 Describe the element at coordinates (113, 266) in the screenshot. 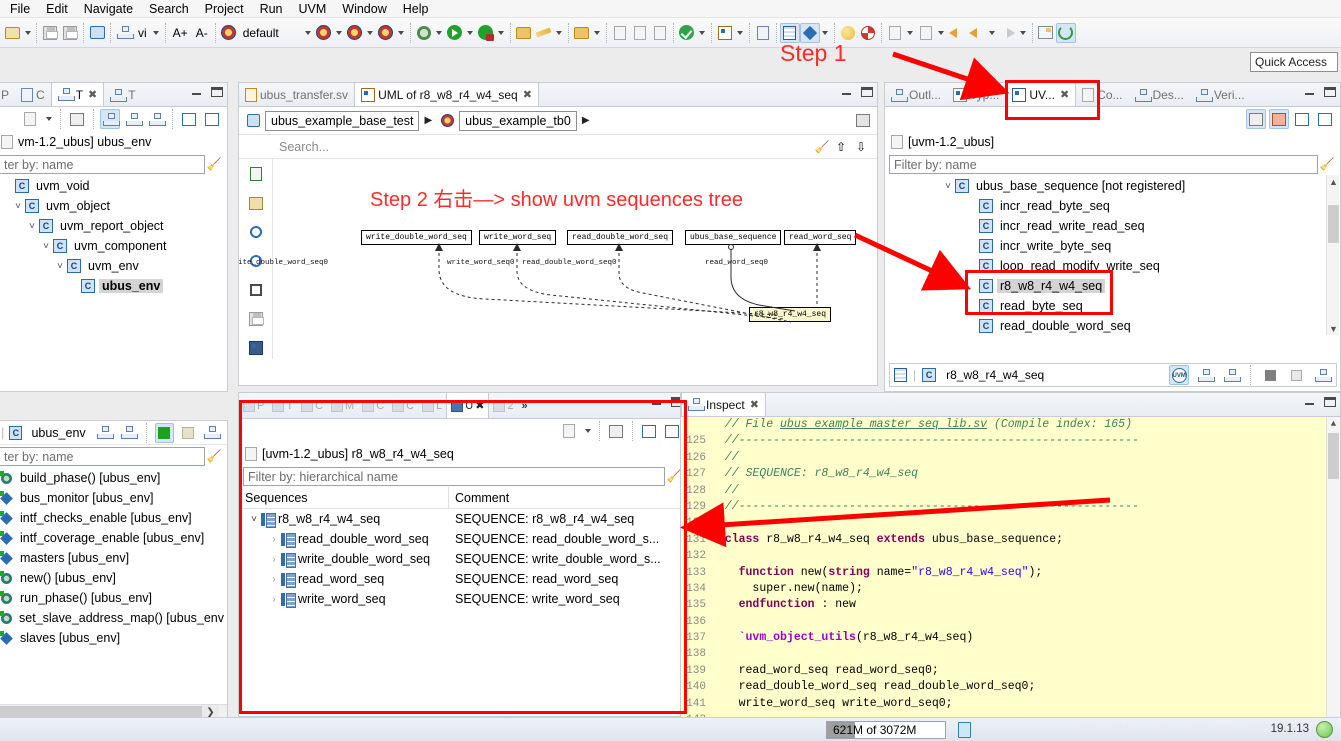

I see `tree-row-uvm-env: ˅ C uvm_env` at that location.